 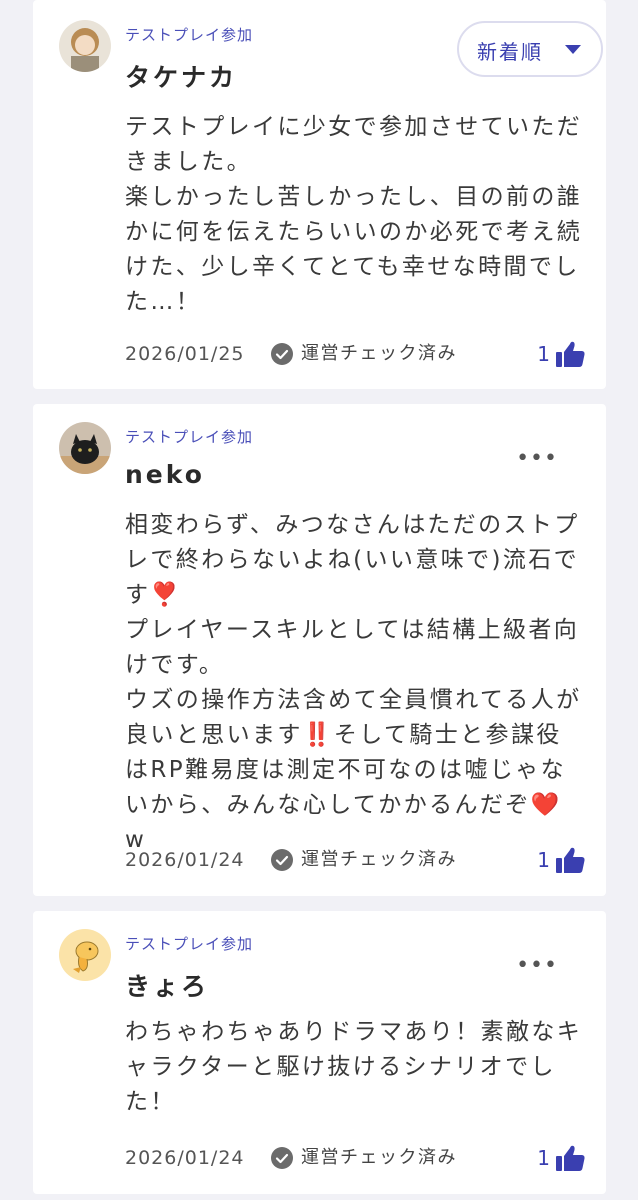 What do you see at coordinates (510, 52) in the screenshot?
I see `sort-label: 新着順` at bounding box center [510, 52].